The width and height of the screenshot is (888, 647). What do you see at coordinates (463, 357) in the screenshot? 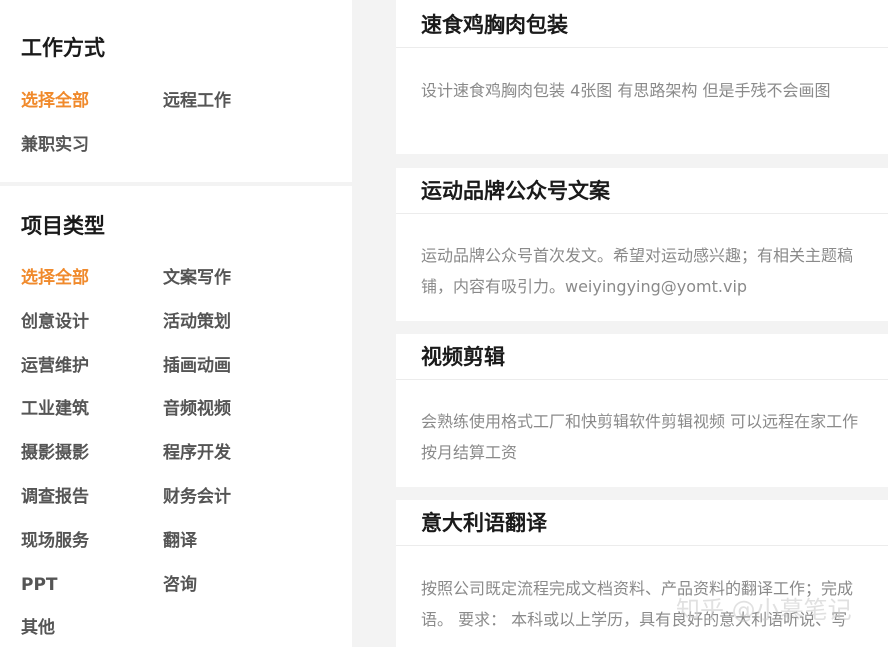
I see `job-title: 视频剪辑` at bounding box center [463, 357].